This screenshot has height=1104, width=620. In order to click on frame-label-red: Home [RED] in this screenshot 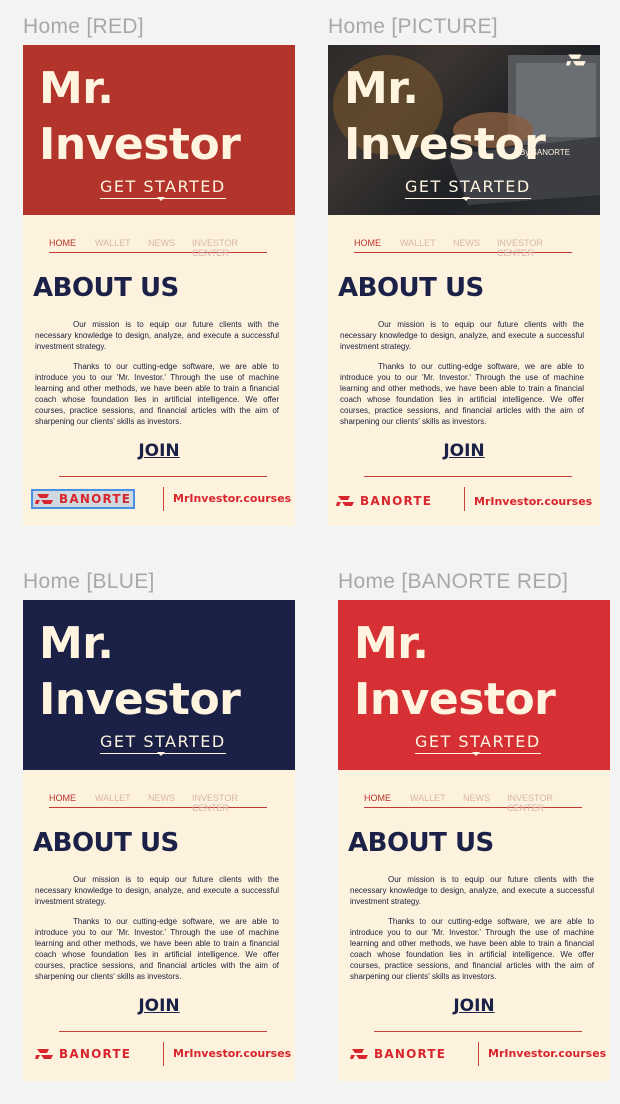, I will do `click(83, 26)`.